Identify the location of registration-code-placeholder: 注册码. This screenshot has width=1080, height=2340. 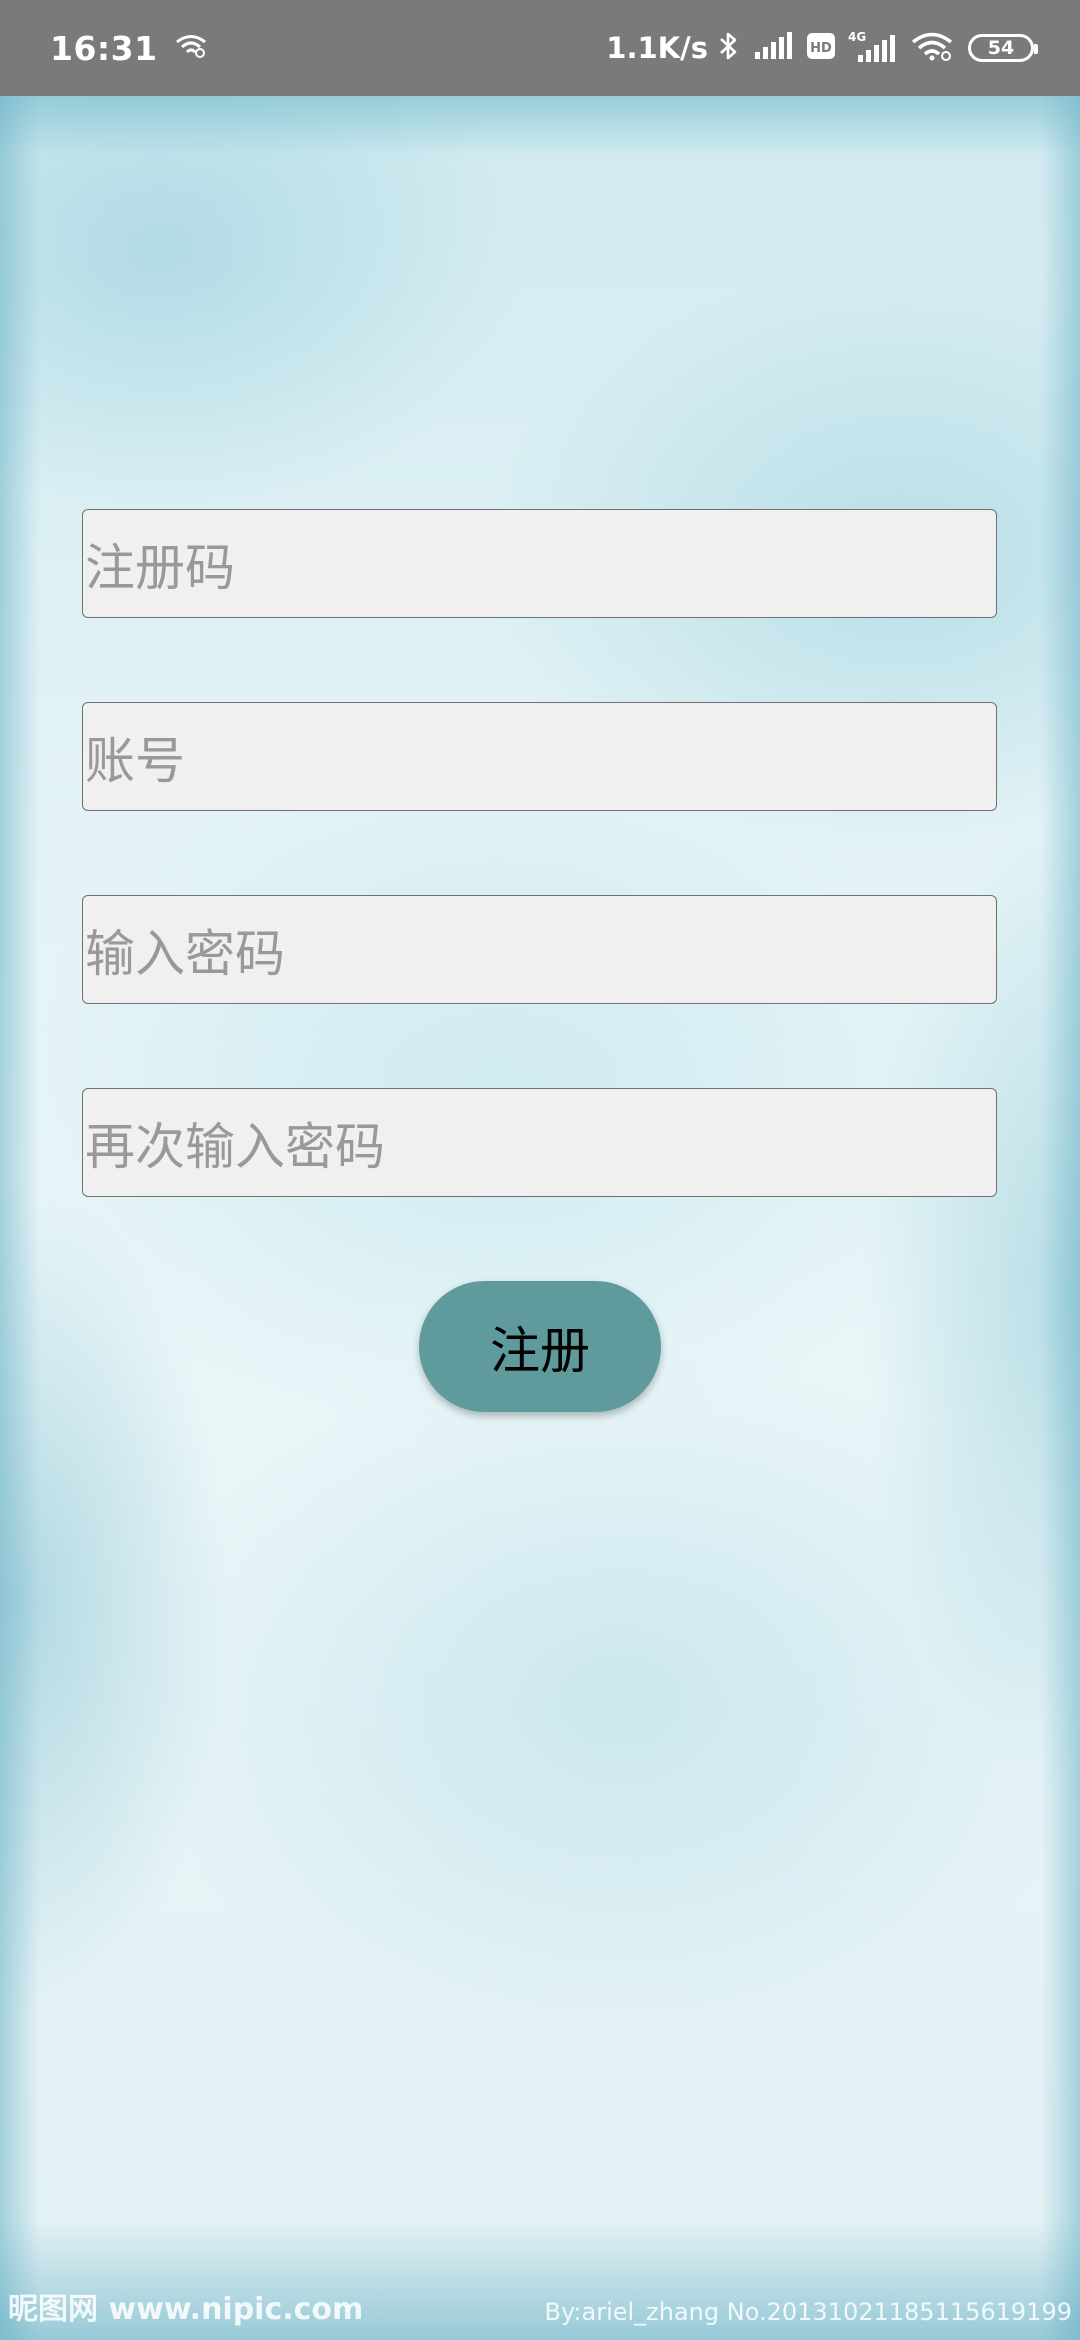
(160, 567).